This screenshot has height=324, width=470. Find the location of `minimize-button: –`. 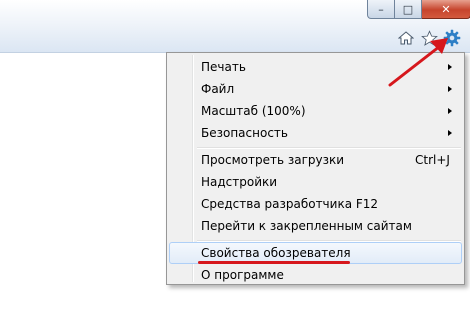

minimize-button: – is located at coordinates (381, 9).